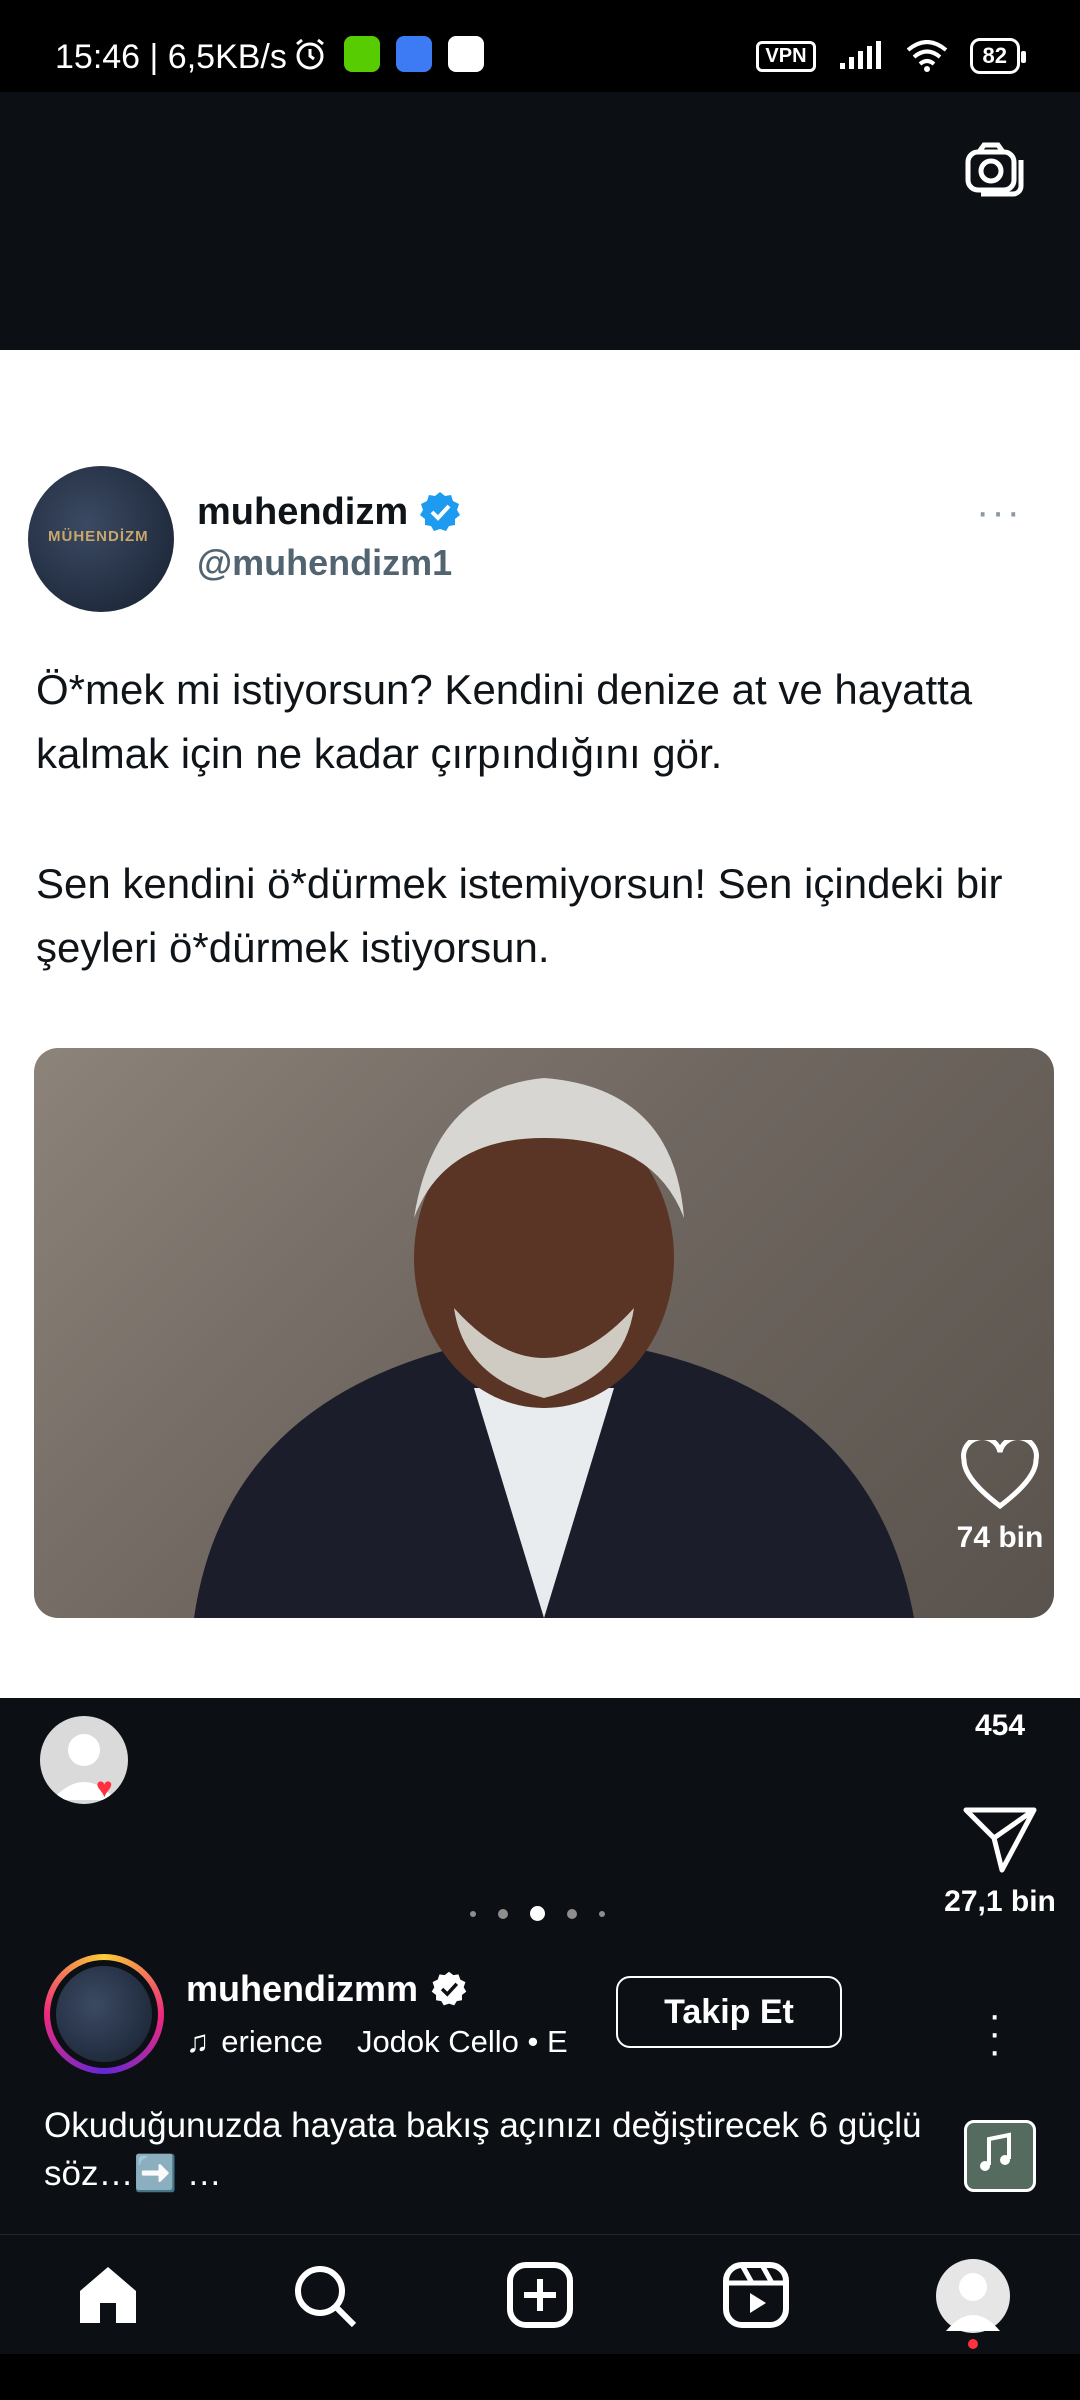 The height and width of the screenshot is (2400, 1080). I want to click on bottom-navigation, so click(540, 2294).